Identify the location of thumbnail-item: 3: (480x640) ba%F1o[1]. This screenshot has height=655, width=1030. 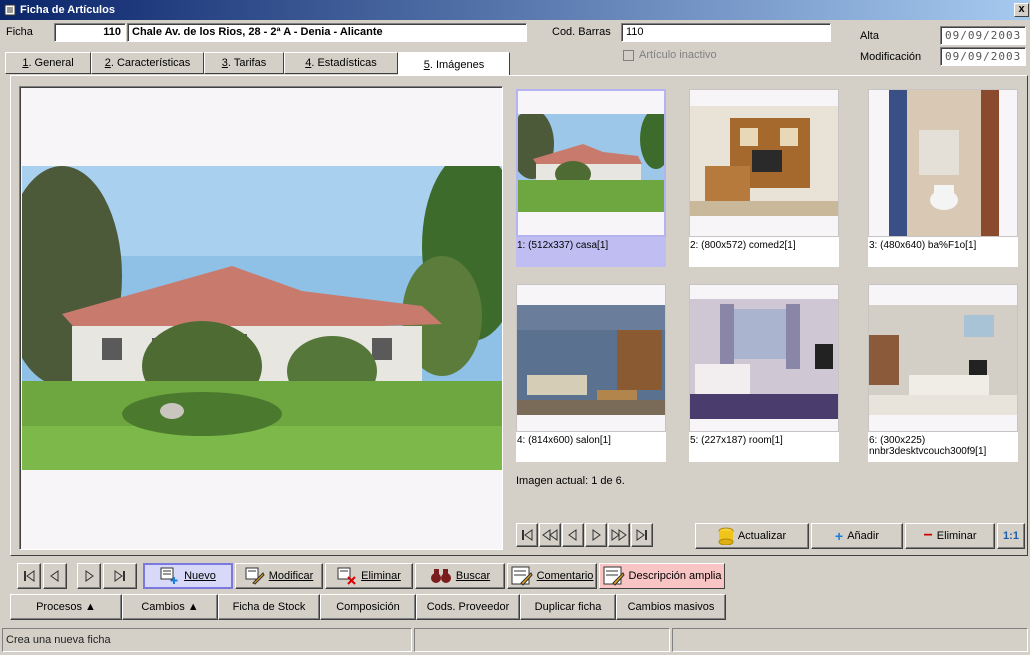
(943, 178).